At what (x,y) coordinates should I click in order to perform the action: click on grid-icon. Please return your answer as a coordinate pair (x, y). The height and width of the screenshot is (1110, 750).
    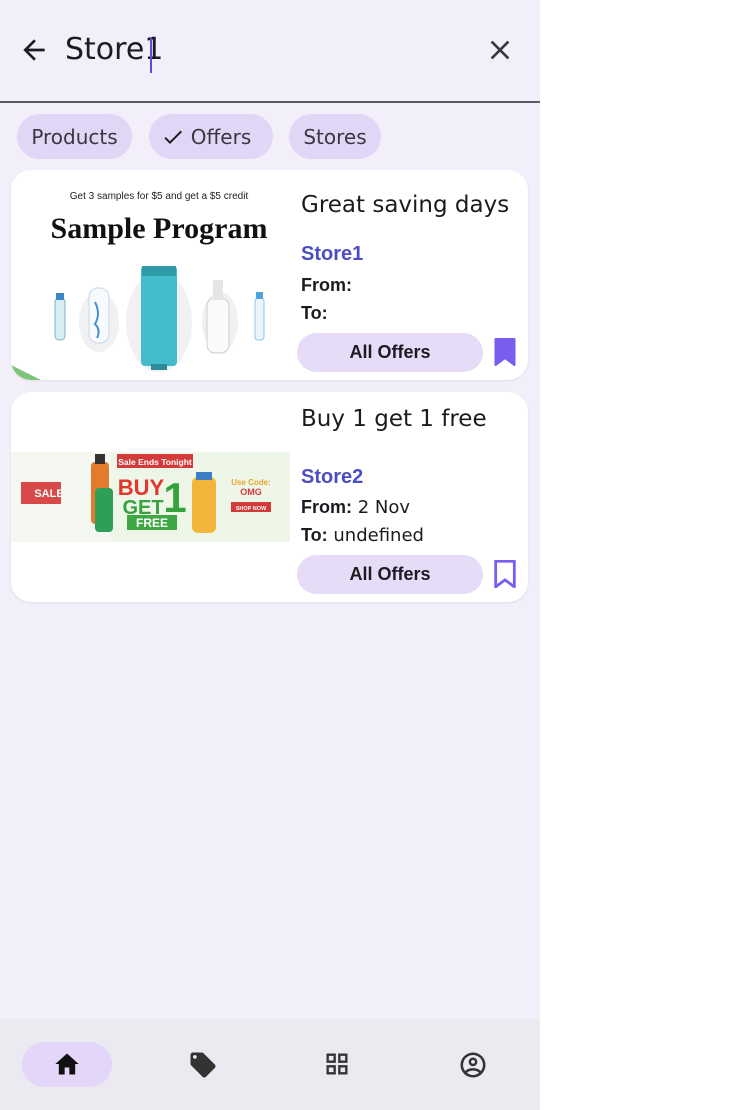
    Looking at the image, I should click on (337, 1064).